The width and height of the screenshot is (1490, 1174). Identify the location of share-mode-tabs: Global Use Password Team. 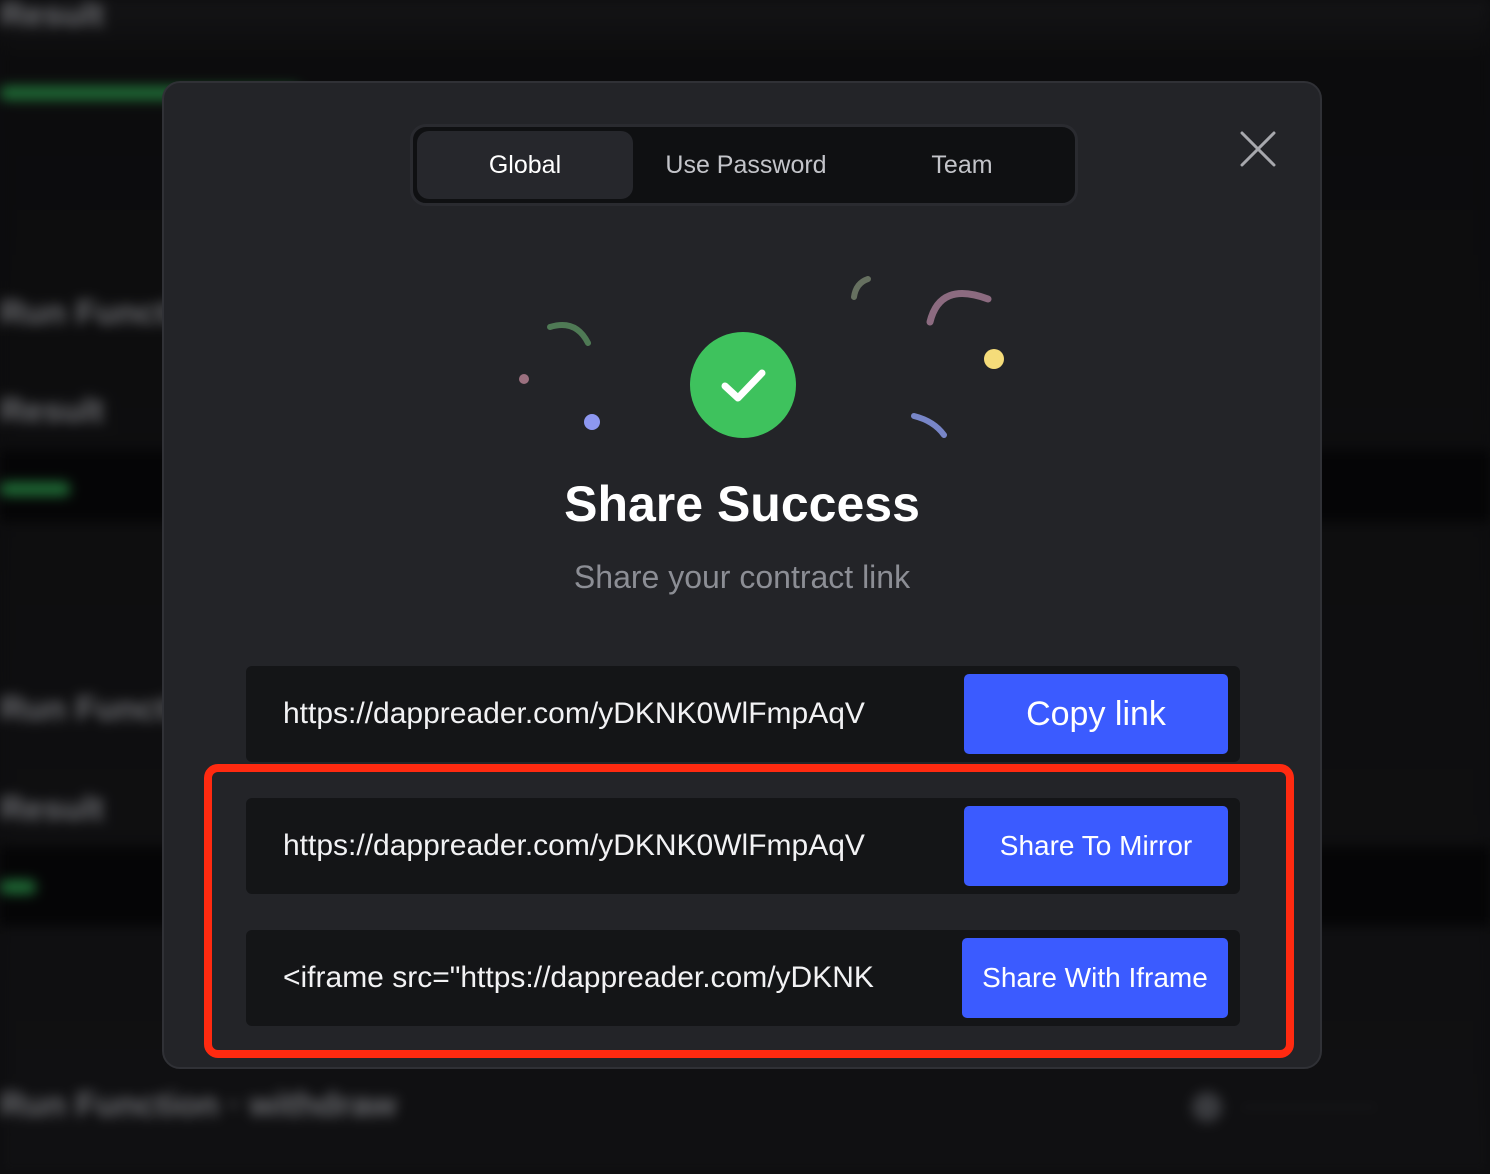
(744, 165).